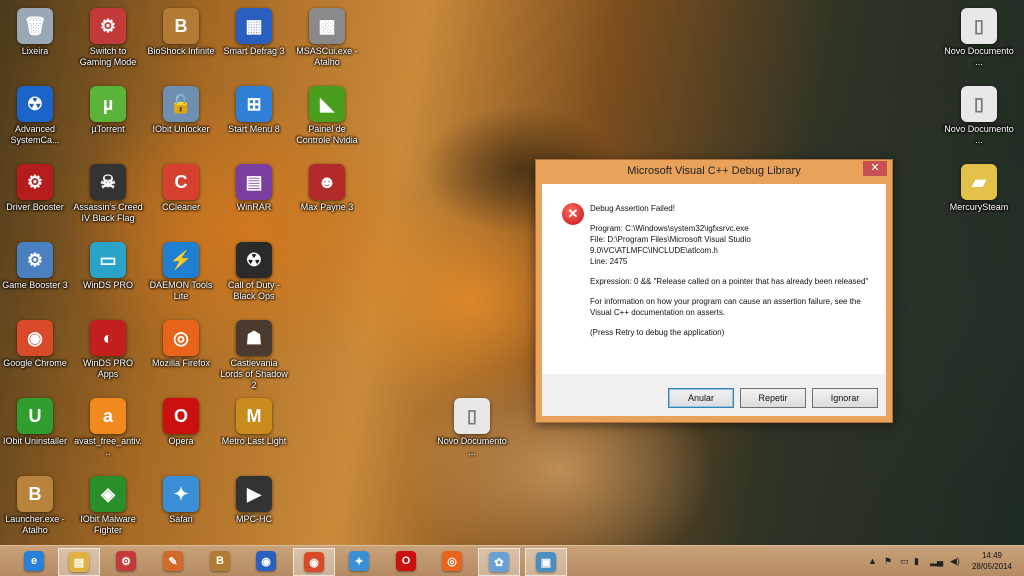 The image size is (1024, 576). Describe the element at coordinates (35, 494) in the screenshot. I see `app-icon: B` at that location.